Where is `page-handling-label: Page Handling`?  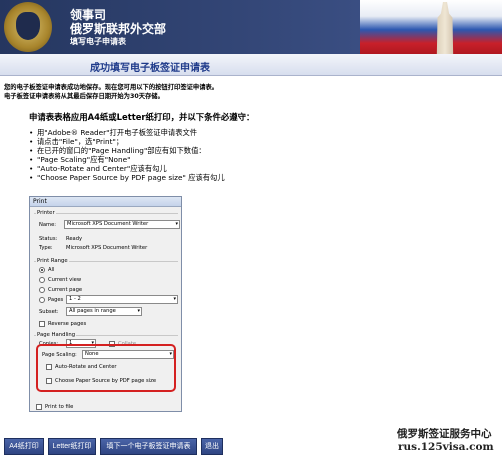 page-handling-label: Page Handling is located at coordinates (56, 335).